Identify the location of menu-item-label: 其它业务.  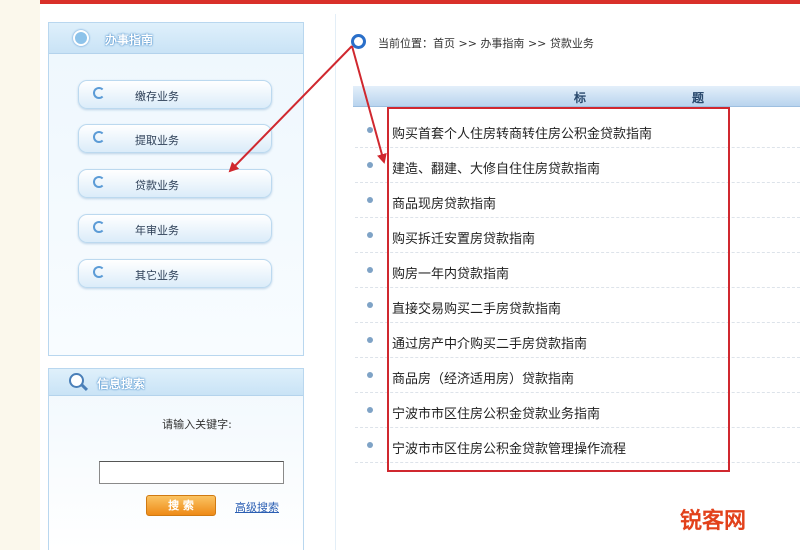
(157, 275).